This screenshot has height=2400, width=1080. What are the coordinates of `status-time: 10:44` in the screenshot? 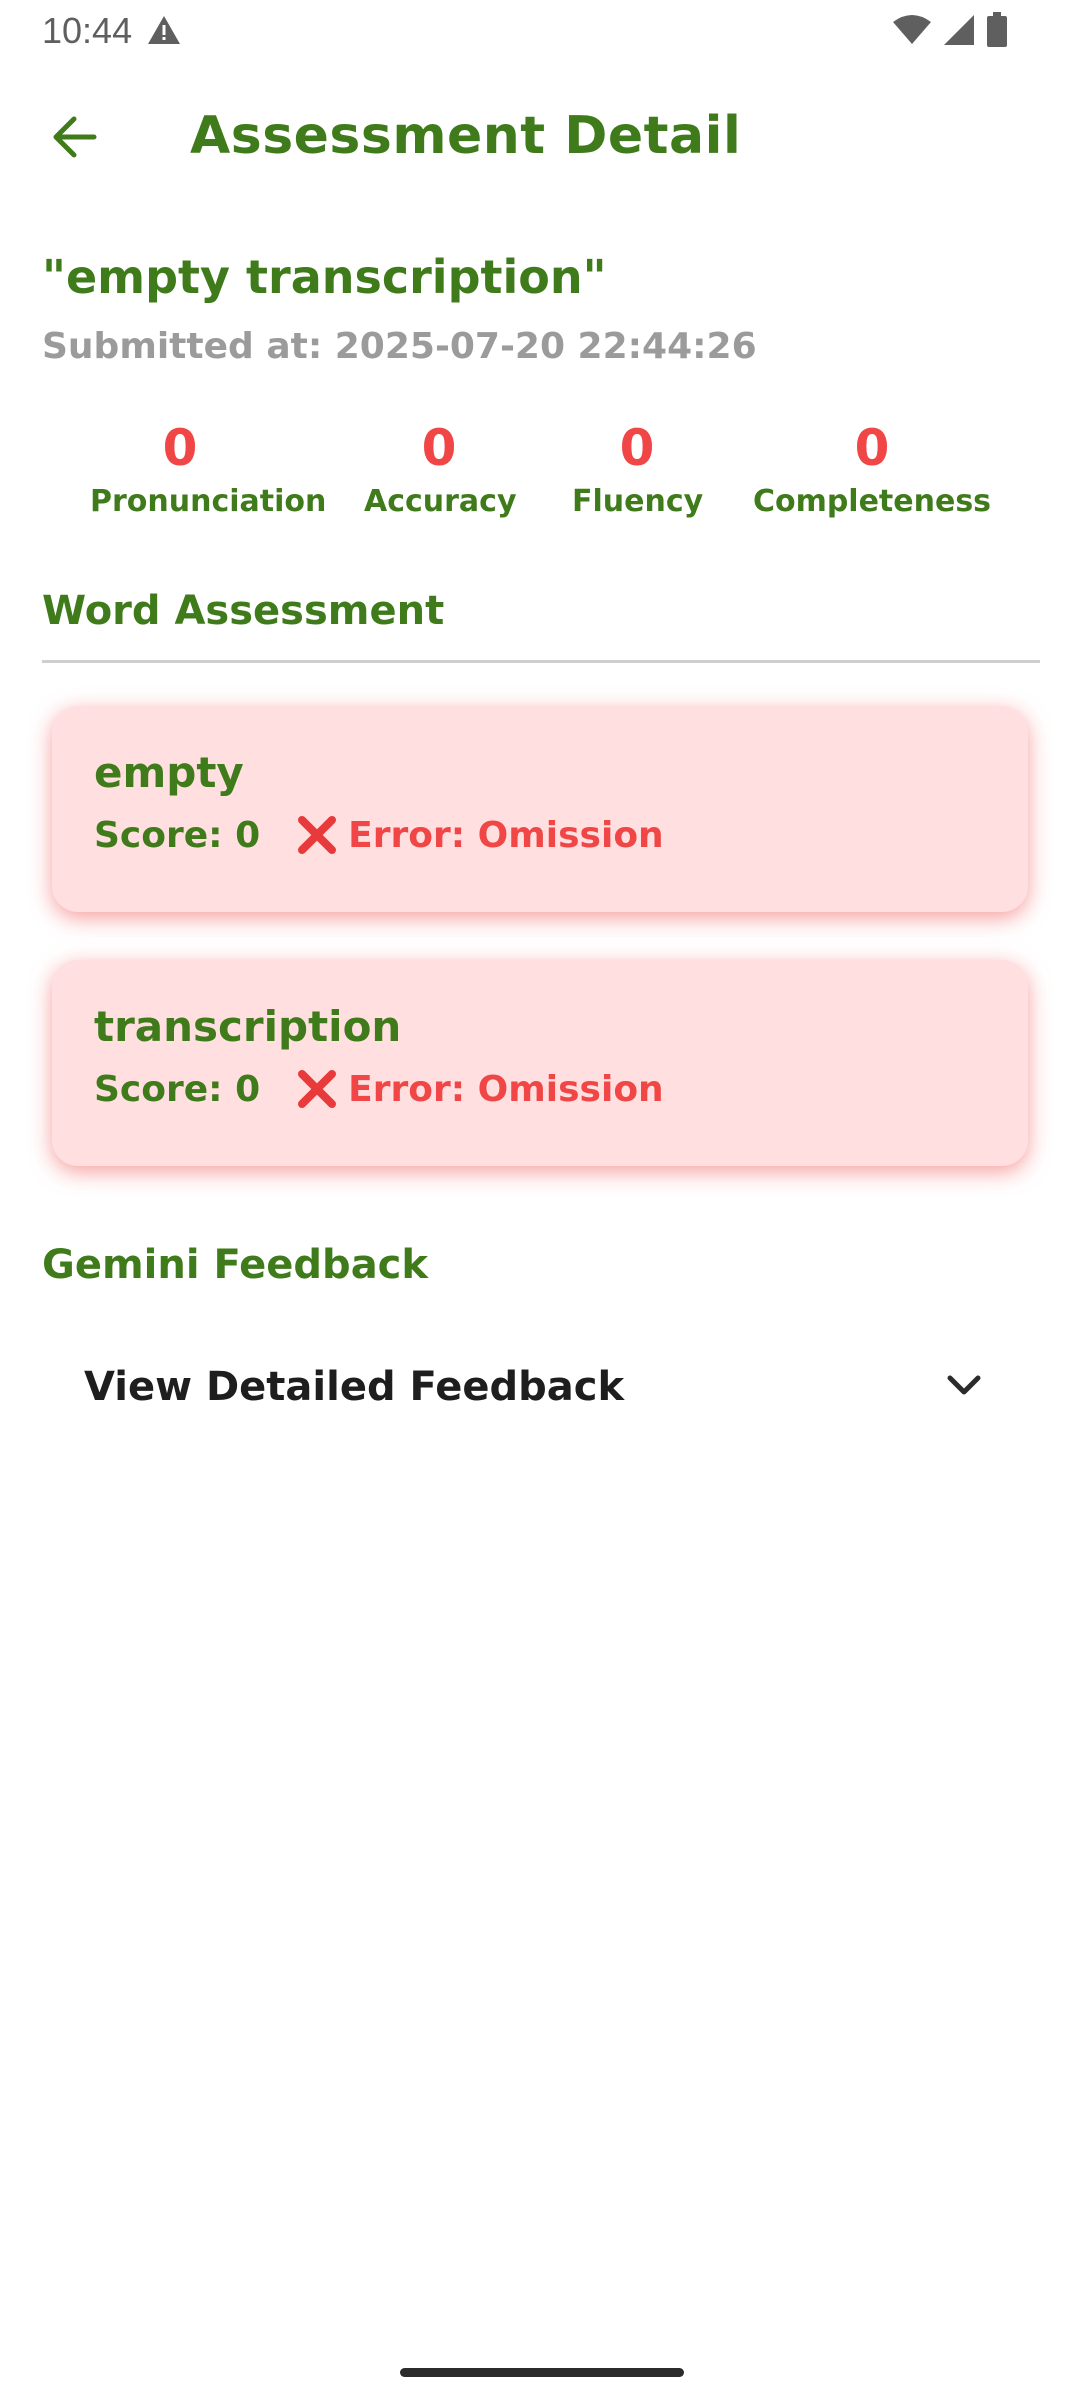 It's located at (87, 30).